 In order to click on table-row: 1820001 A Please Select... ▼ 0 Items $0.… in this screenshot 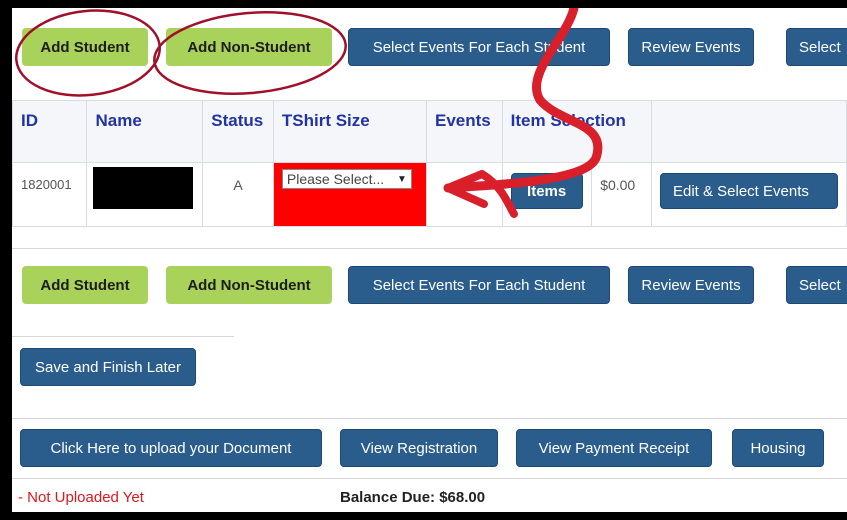, I will do `click(429, 194)`.